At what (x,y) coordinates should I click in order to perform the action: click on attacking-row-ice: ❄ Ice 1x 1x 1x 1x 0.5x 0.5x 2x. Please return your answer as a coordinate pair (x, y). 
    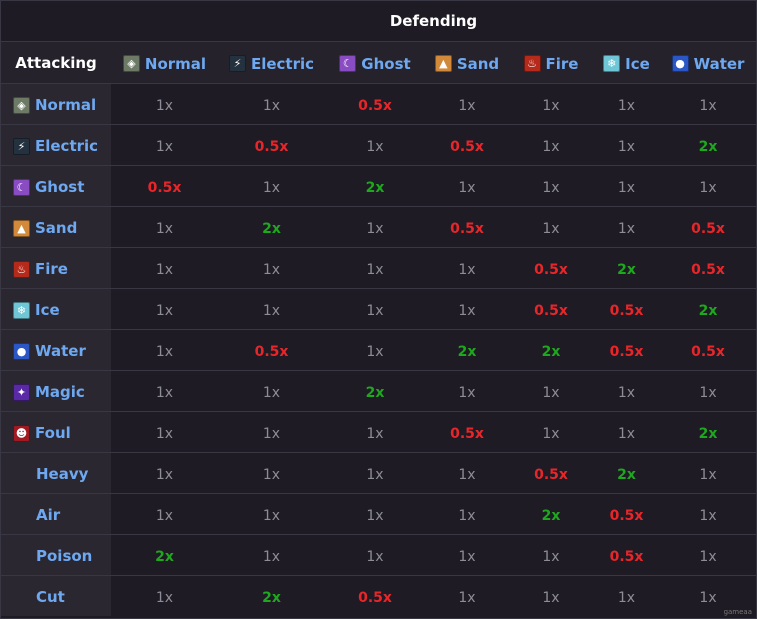
    Looking at the image, I should click on (379, 309).